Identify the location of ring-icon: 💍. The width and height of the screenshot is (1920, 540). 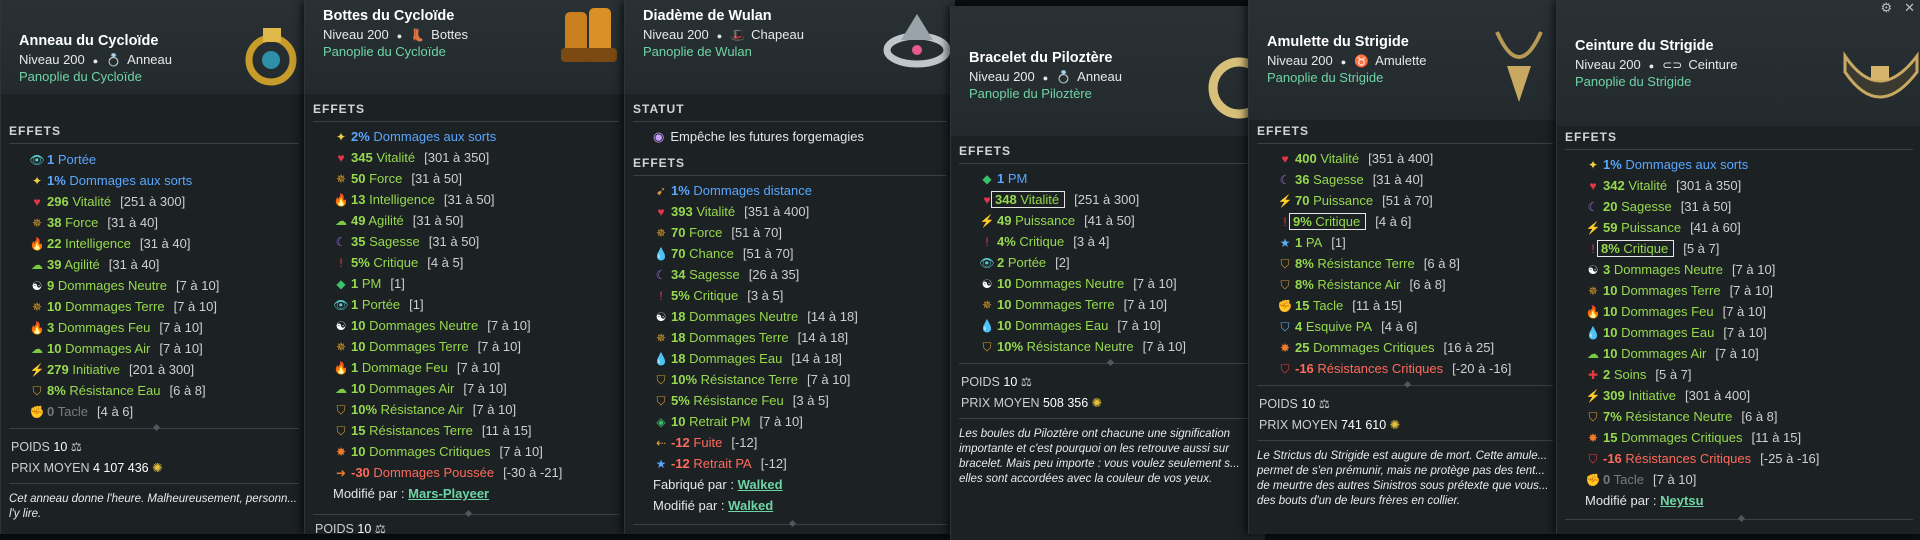
(114, 60).